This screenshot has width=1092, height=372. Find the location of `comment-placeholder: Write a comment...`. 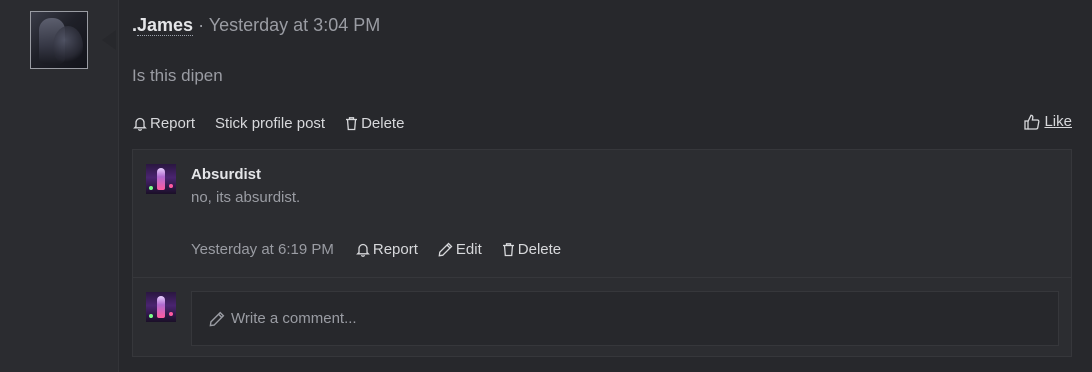

comment-placeholder: Write a comment... is located at coordinates (294, 318).